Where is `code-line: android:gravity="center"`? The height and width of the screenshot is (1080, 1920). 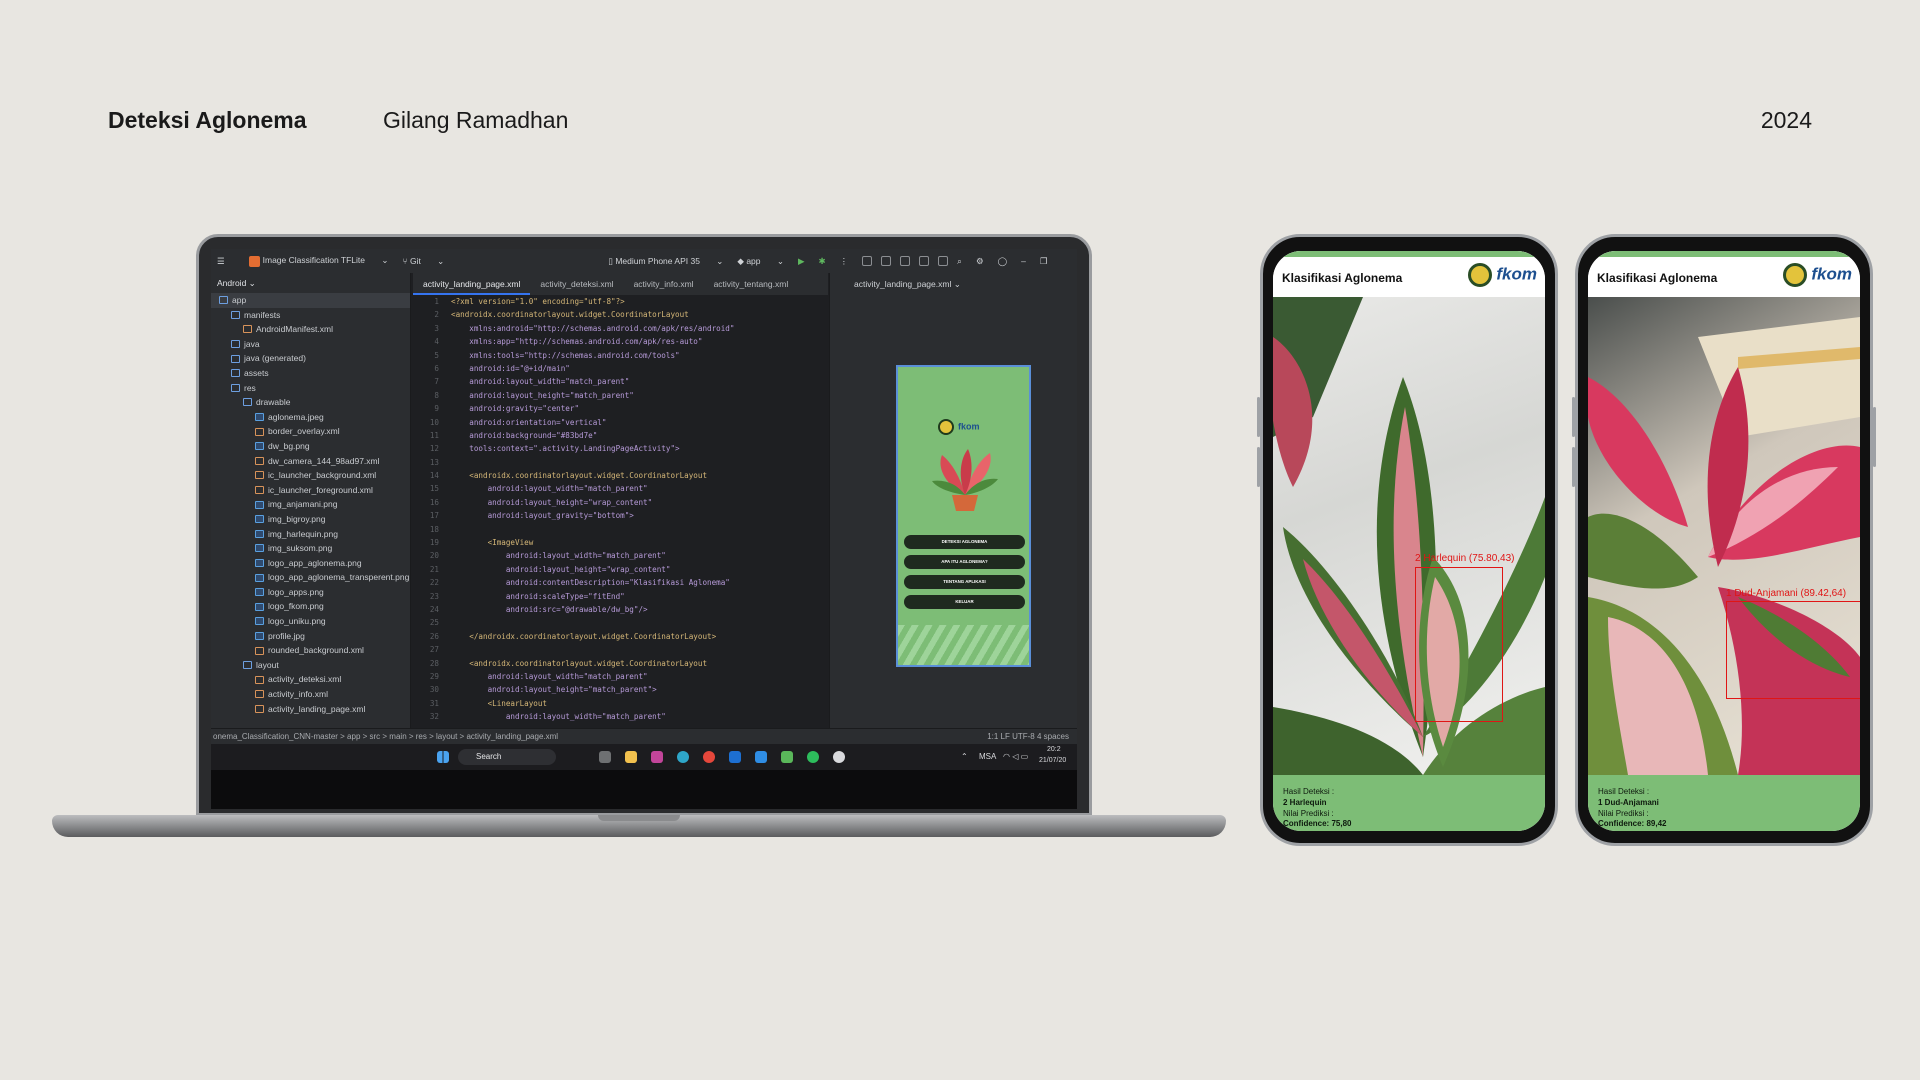
code-line: android:gravity="center" is located at coordinates (592, 408).